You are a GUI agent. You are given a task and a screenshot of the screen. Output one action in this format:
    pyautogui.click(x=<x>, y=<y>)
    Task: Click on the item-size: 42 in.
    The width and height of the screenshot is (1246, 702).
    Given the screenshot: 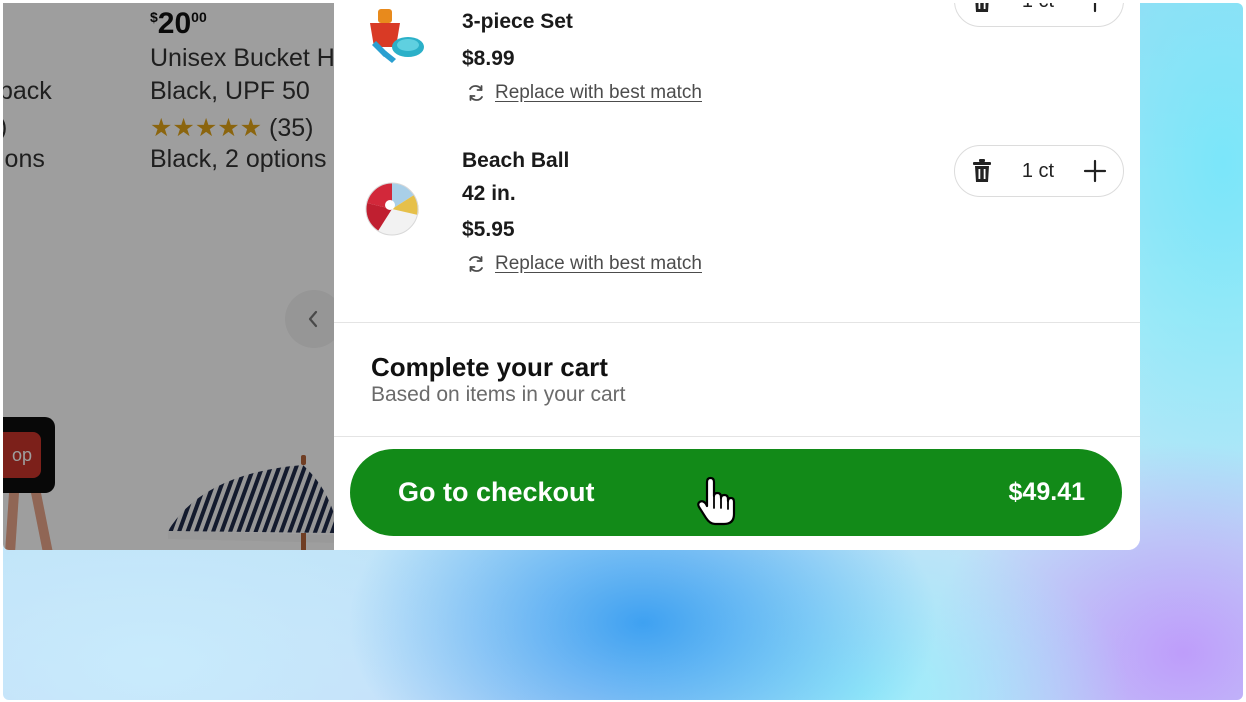 What is the action you would take?
    pyautogui.click(x=489, y=193)
    